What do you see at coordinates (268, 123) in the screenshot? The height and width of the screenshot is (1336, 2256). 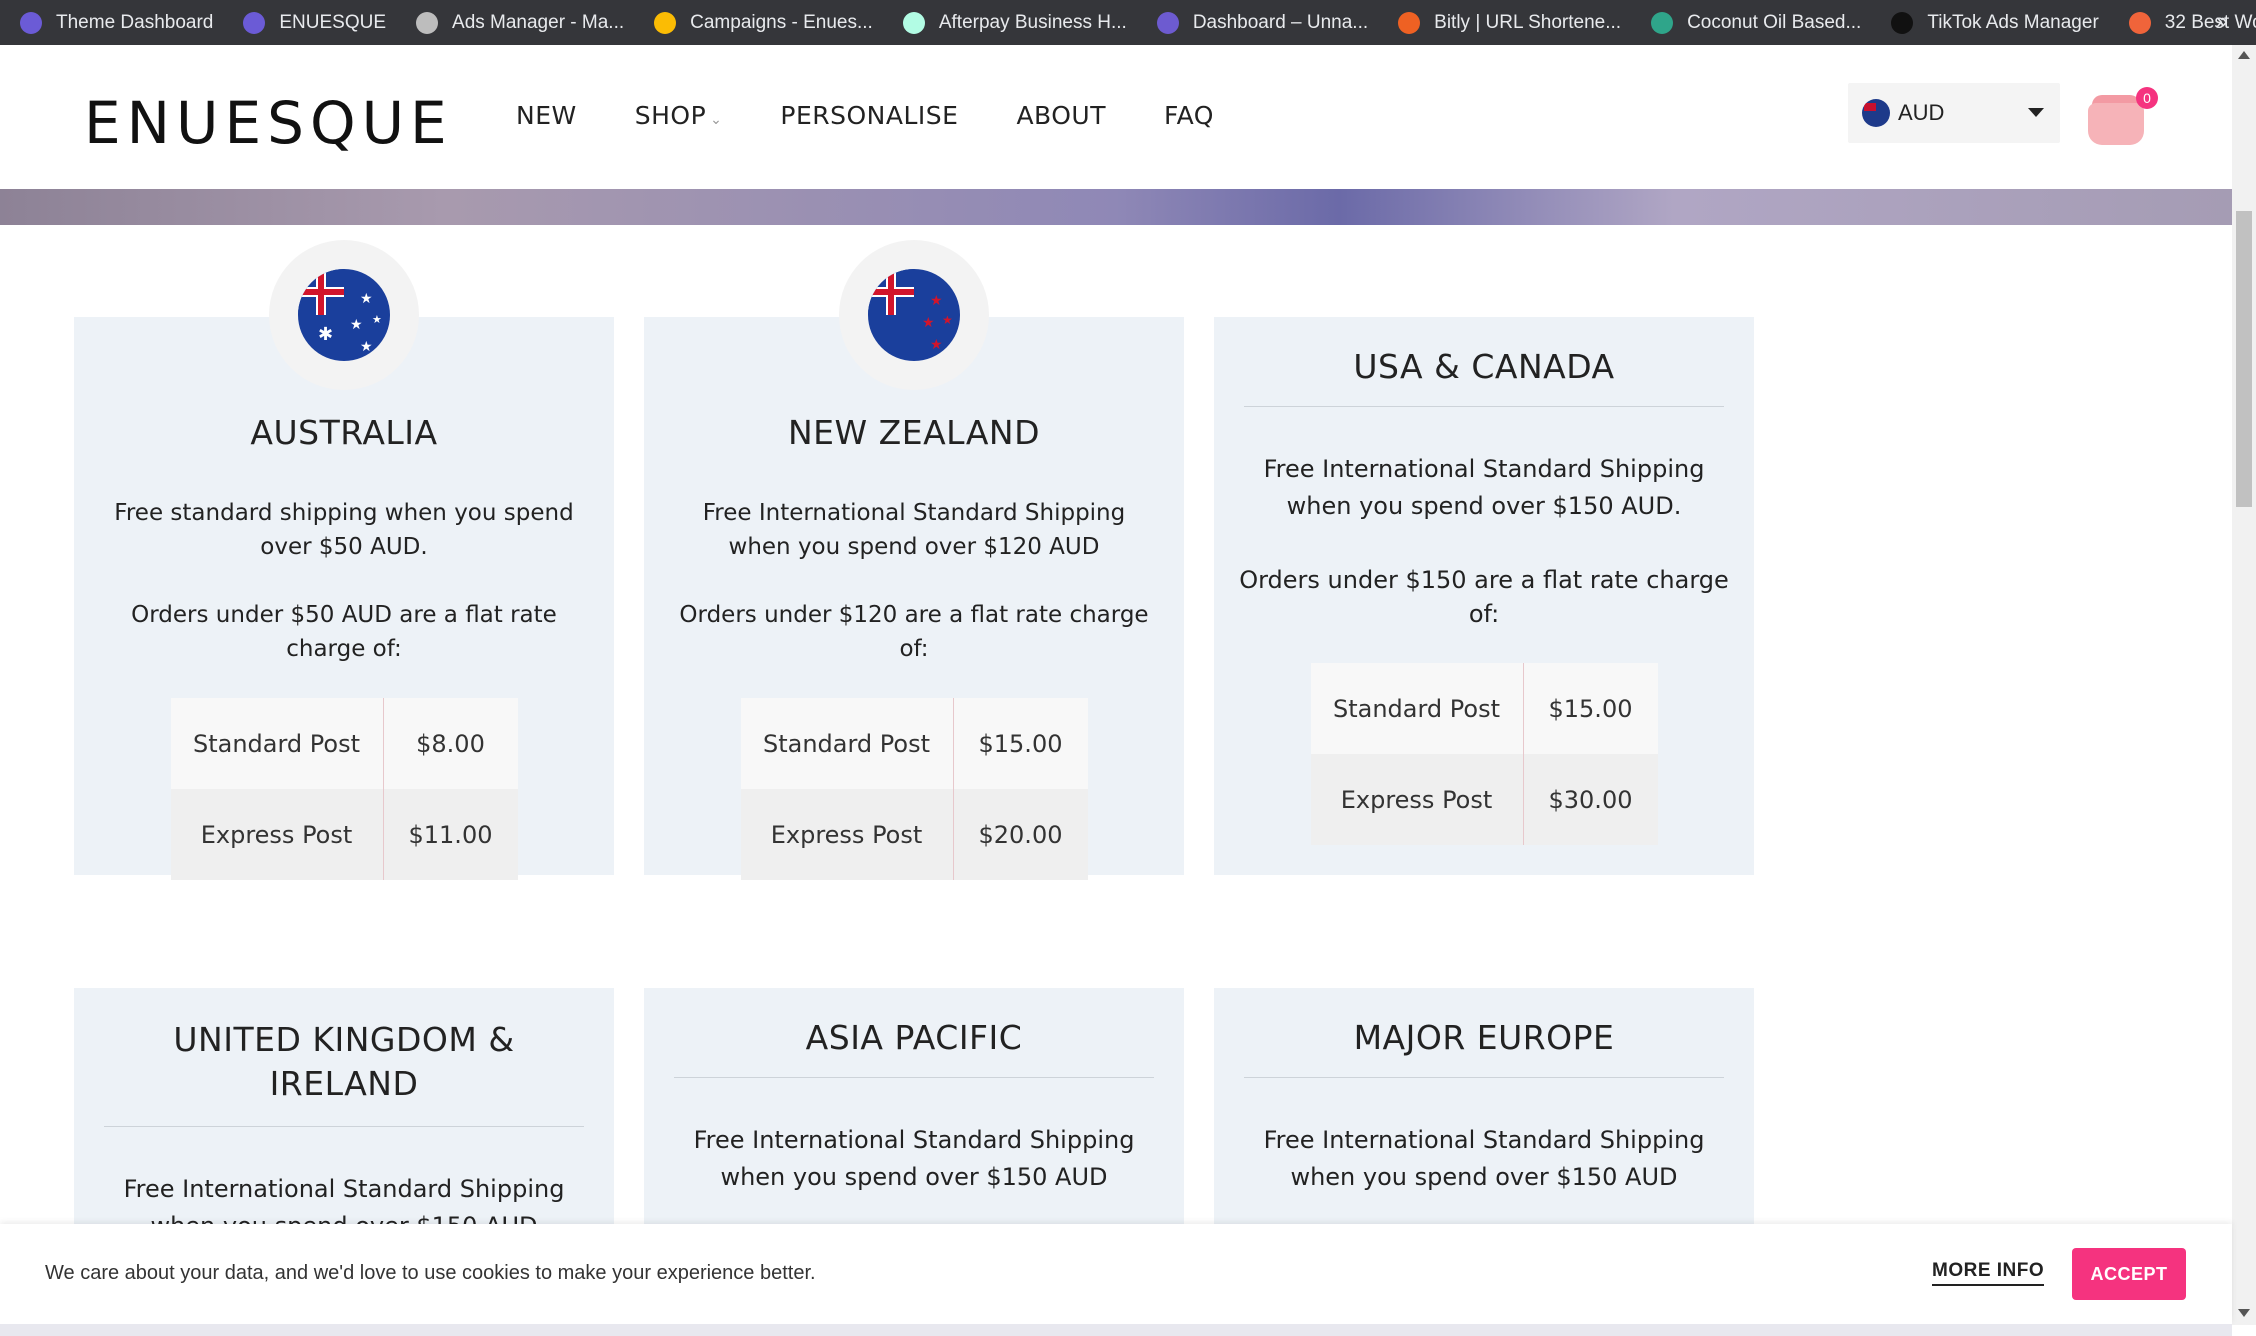 I see `site-logo: ENUESQUE` at bounding box center [268, 123].